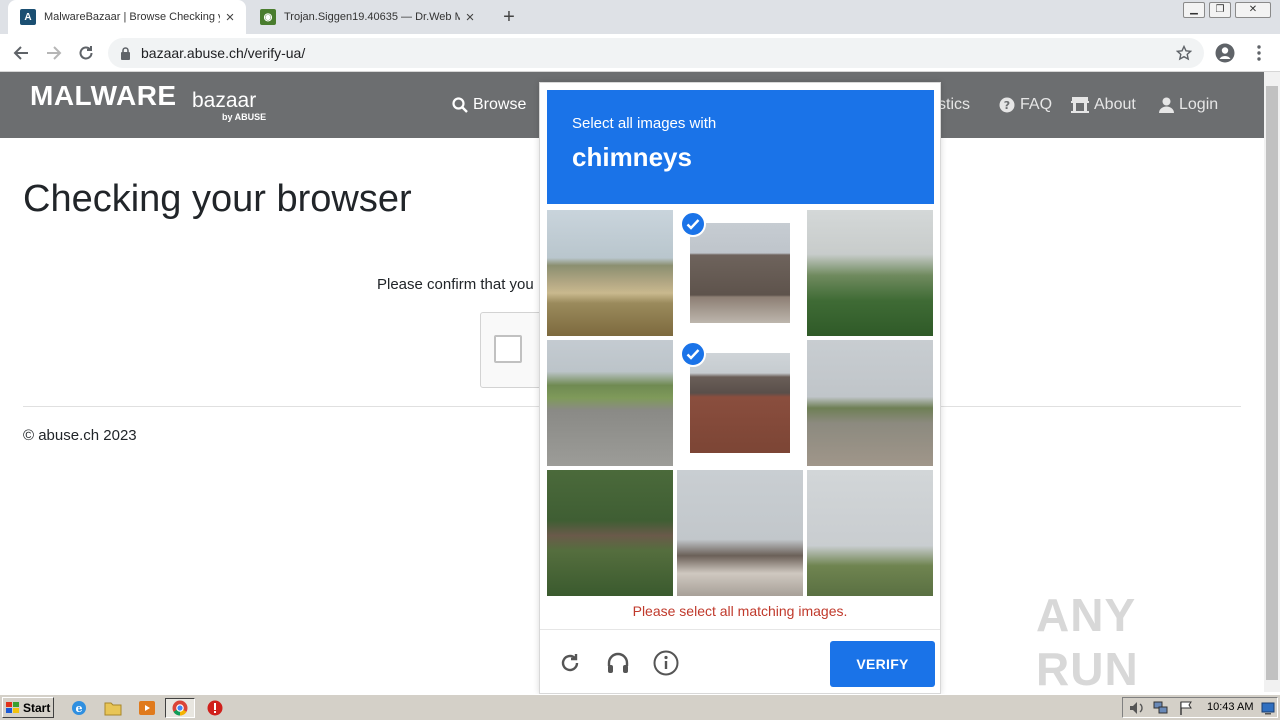 The image size is (1280, 720). I want to click on arrow-left-icon, so click(20, 53).